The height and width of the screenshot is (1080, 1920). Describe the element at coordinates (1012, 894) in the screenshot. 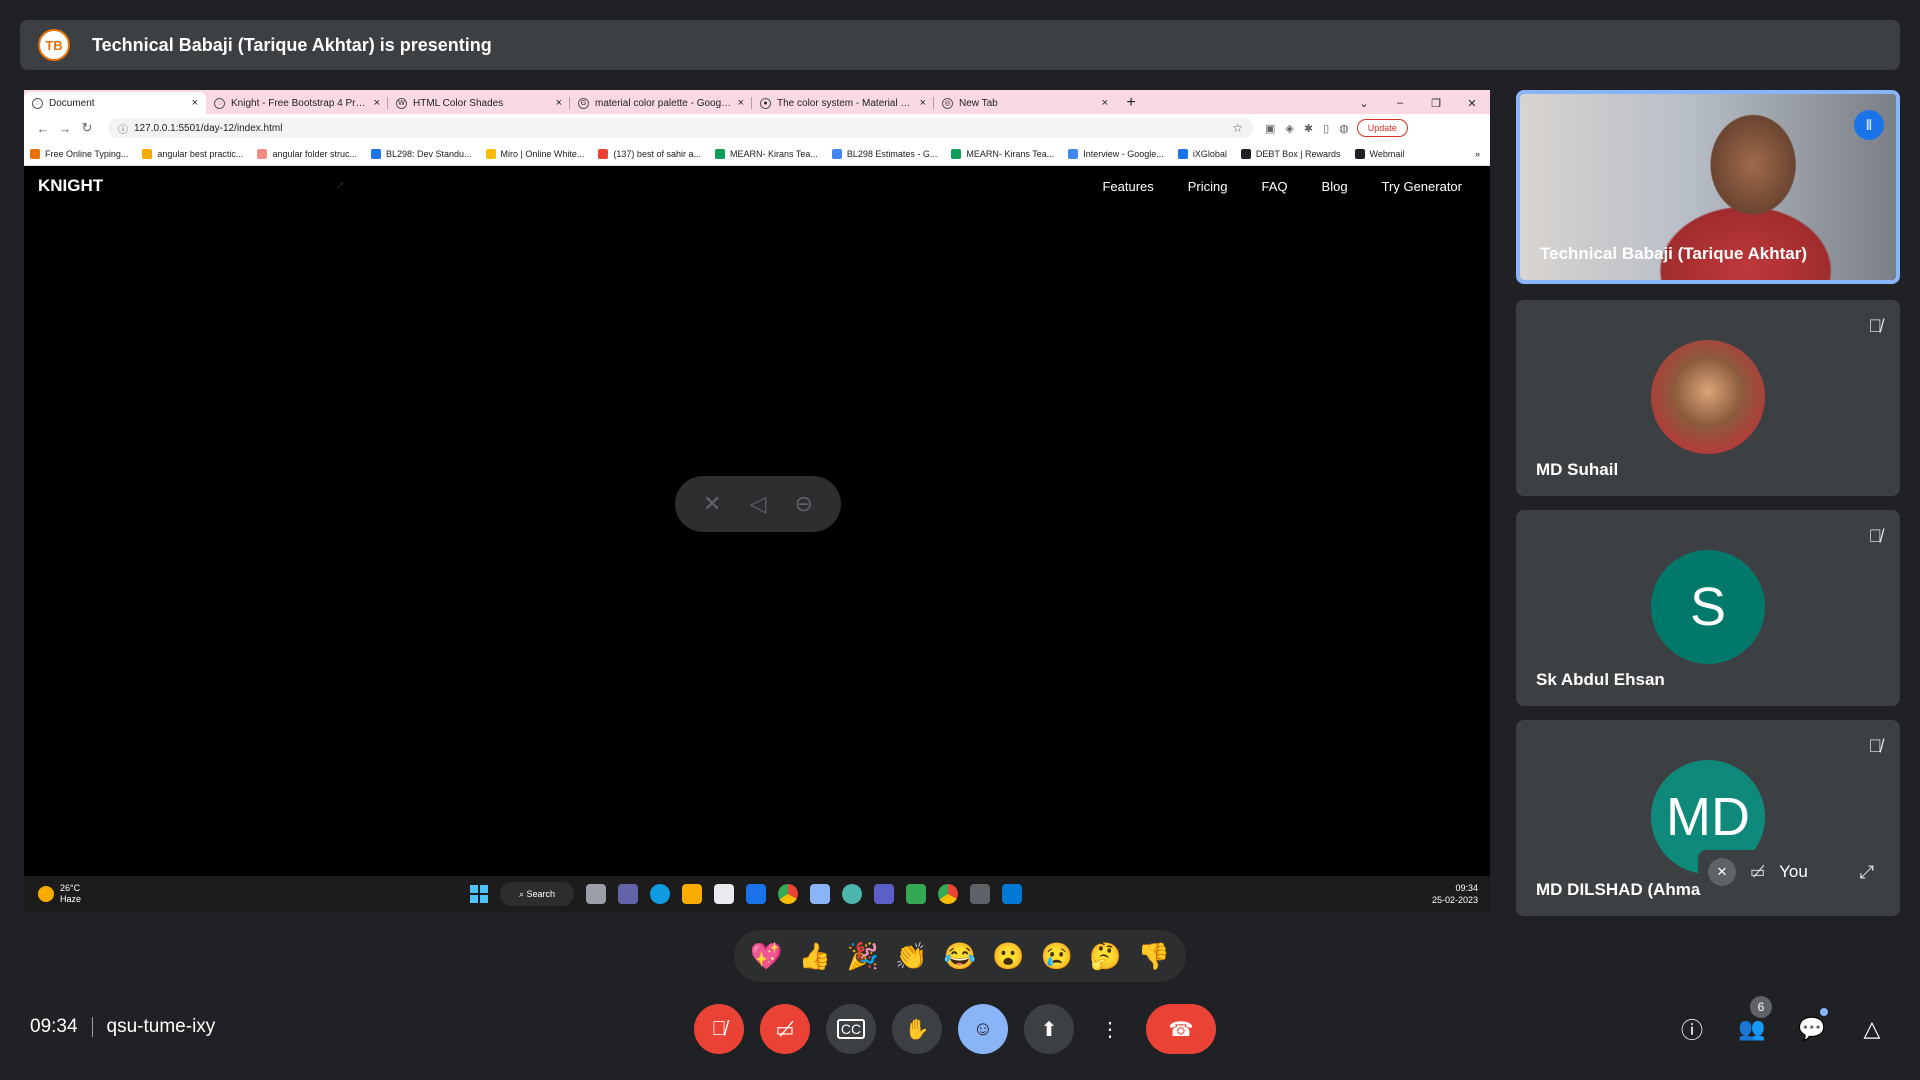

I see `vscode-icon` at that location.